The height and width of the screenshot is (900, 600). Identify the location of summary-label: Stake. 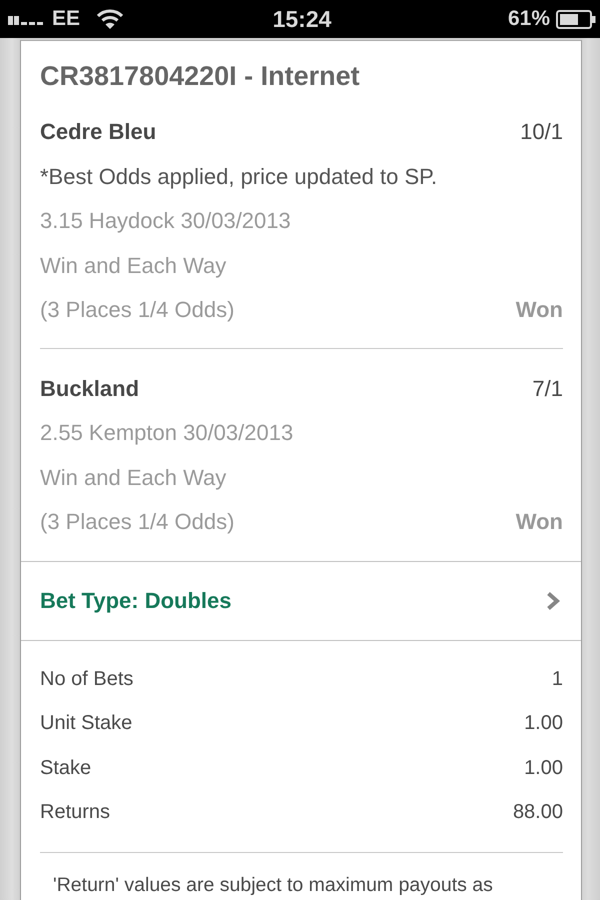
(66, 768).